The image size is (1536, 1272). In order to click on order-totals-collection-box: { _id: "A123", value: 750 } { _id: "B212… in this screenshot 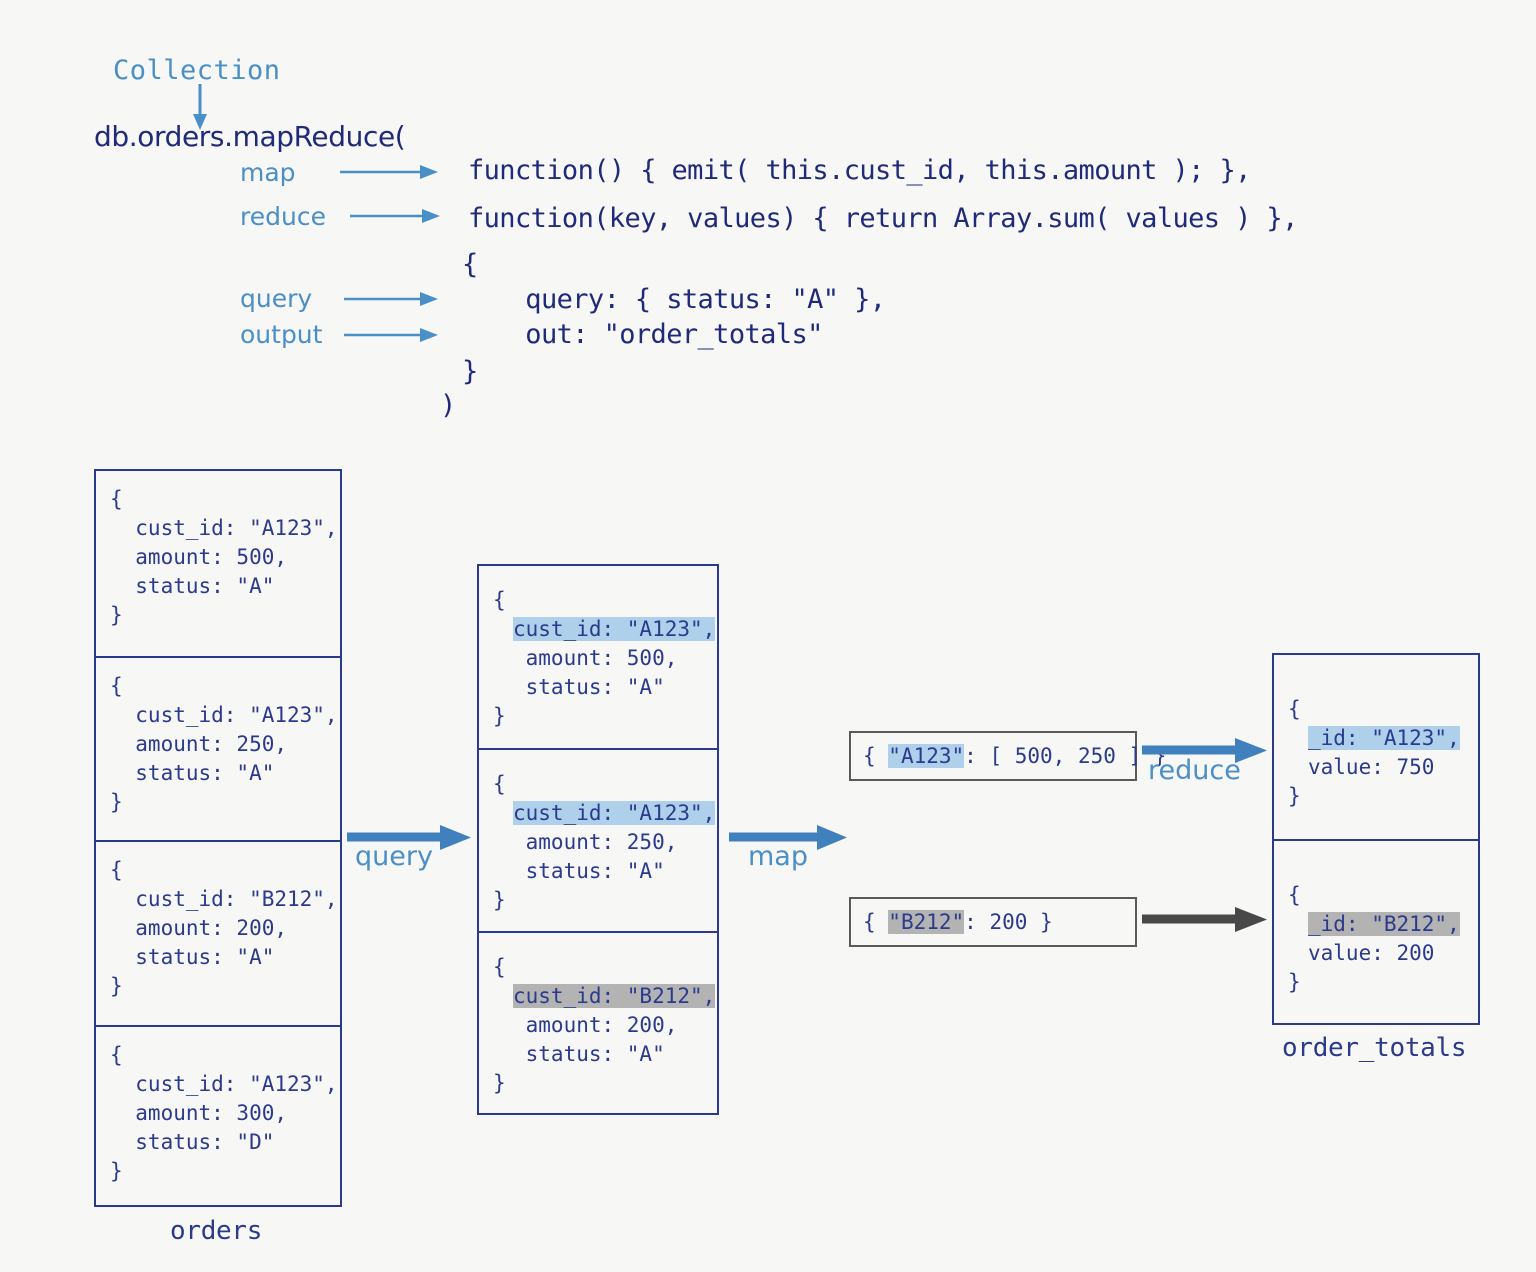, I will do `click(1376, 839)`.